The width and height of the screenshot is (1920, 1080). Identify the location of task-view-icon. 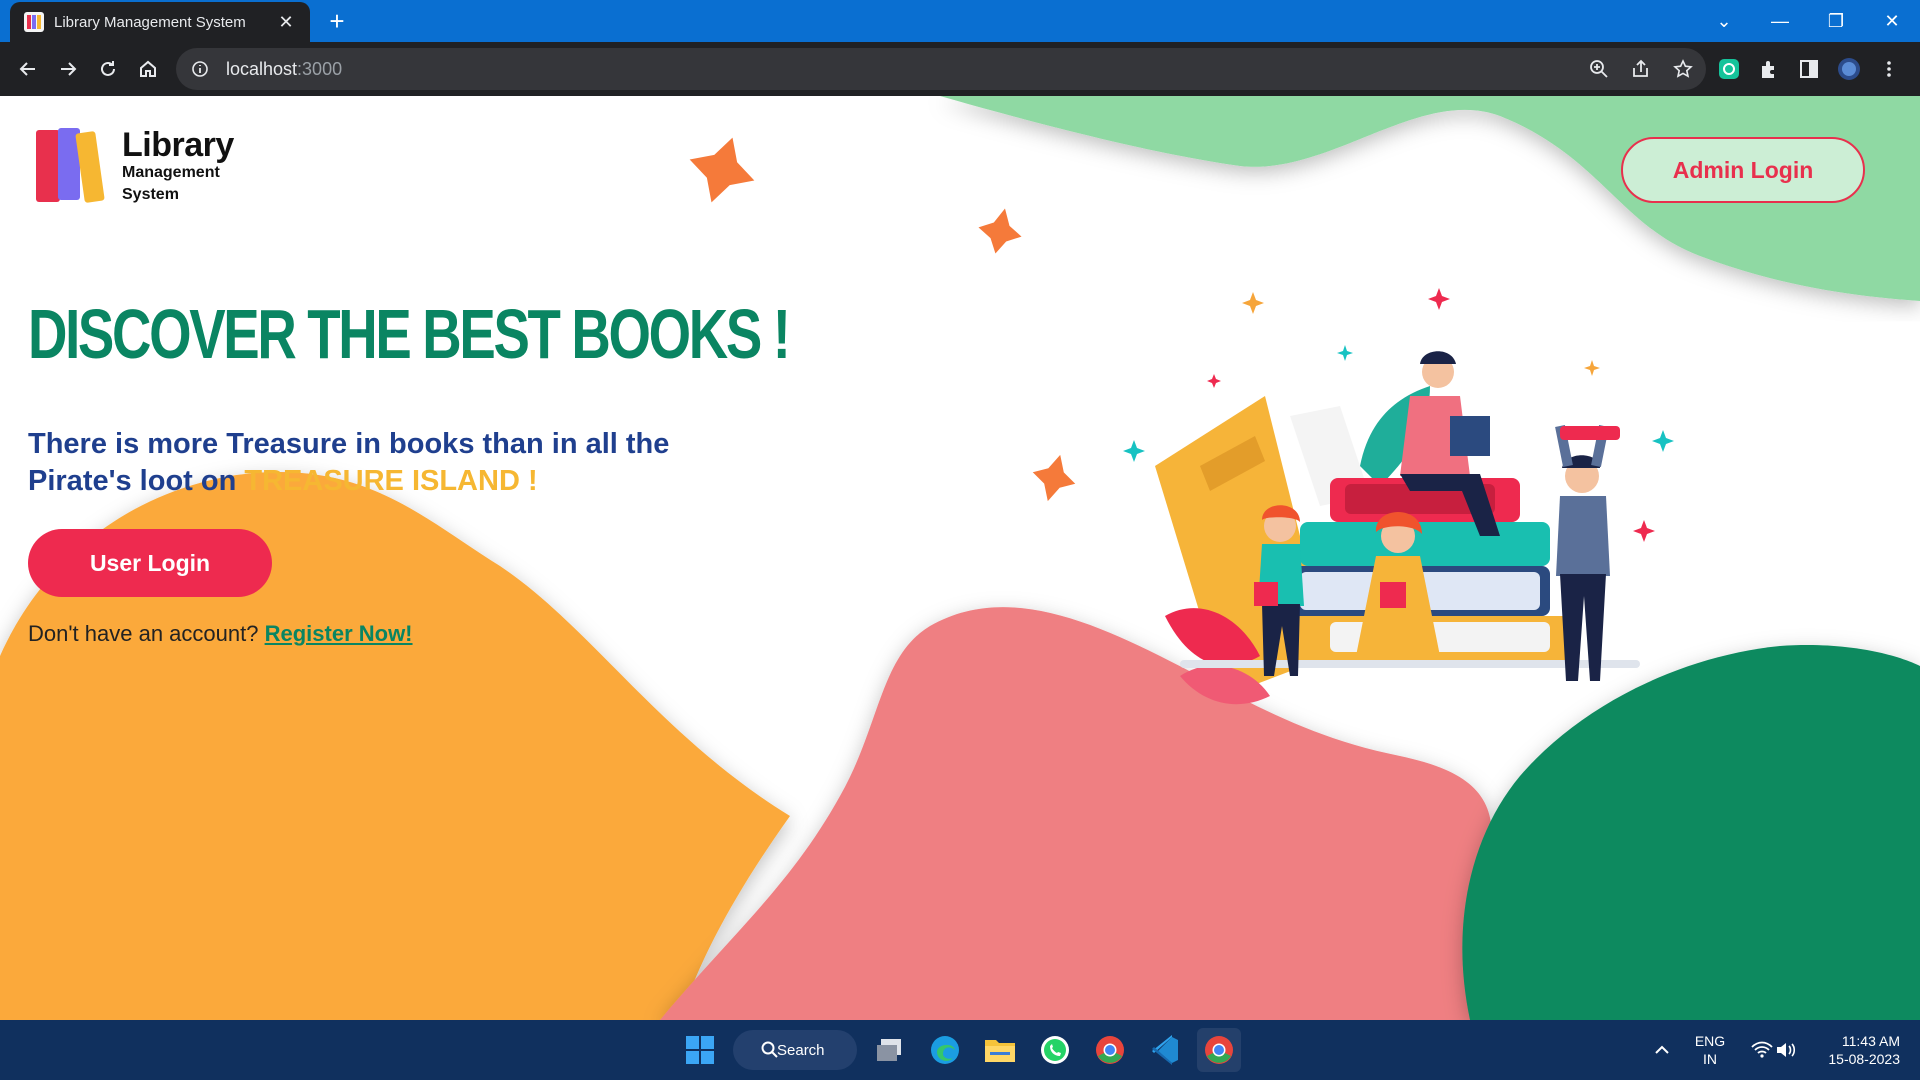
(890, 1050).